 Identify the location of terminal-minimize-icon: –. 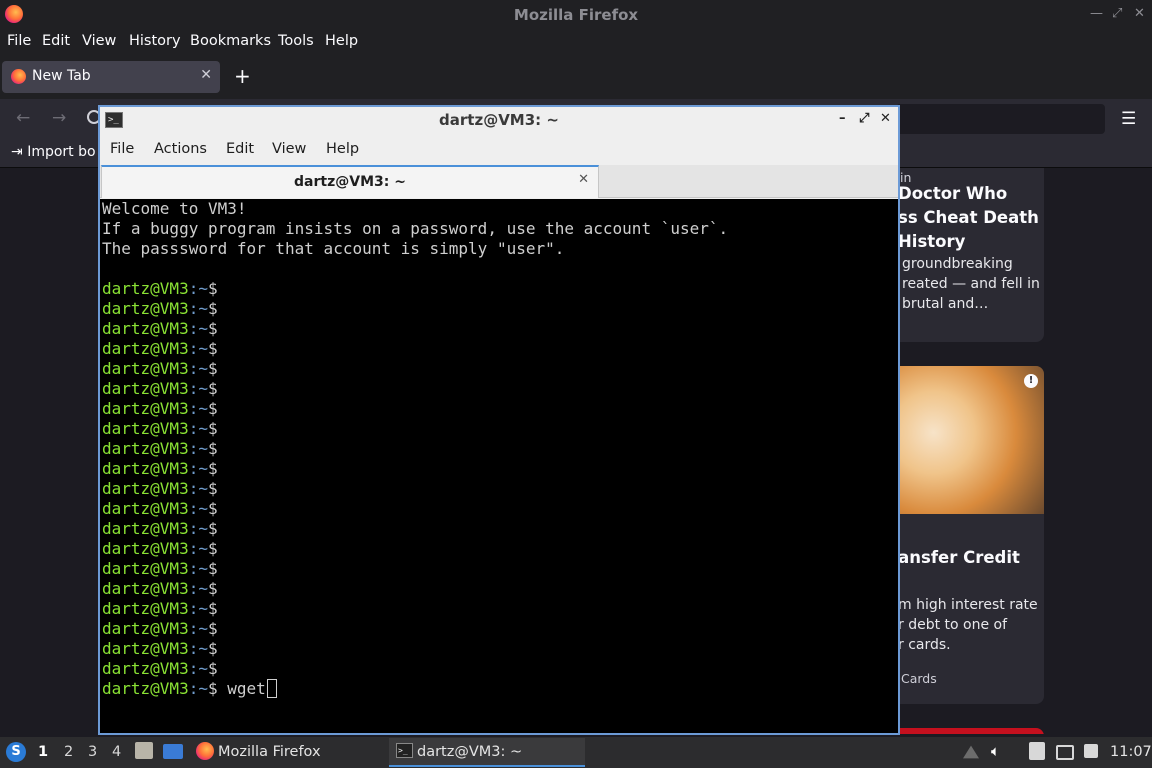
(842, 118).